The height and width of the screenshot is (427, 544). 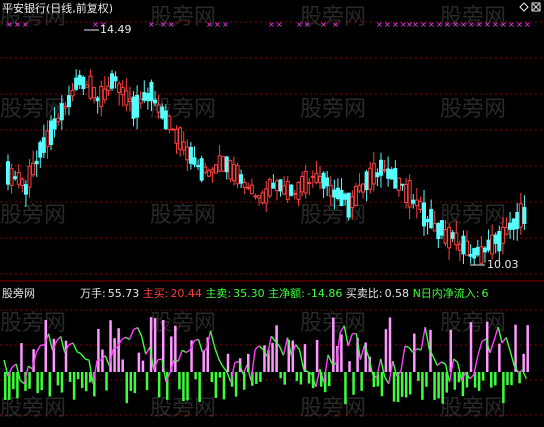 What do you see at coordinates (364, 293) in the screenshot?
I see `sub-item-label: 买卖比:` at bounding box center [364, 293].